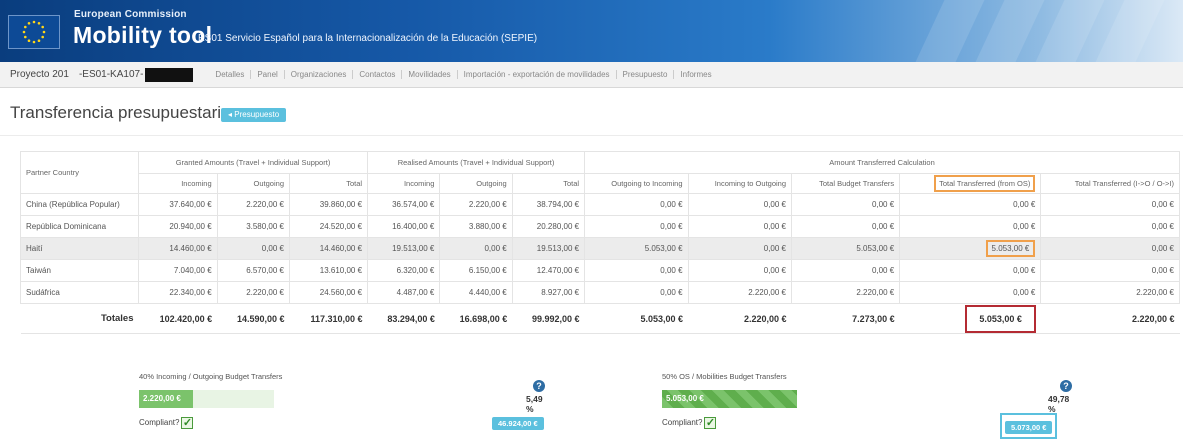 The height and width of the screenshot is (442, 1183). I want to click on total-cell: 16.698,00 €, so click(476, 318).